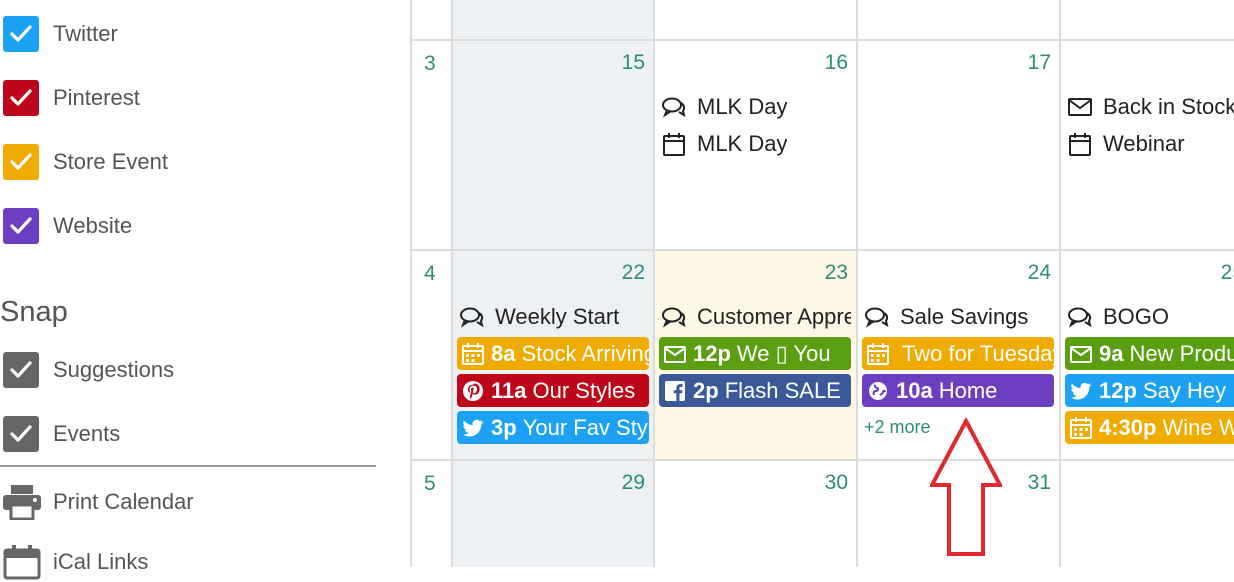  Describe the element at coordinates (553, 390) in the screenshot. I see `event-chip: 11a Our Styles` at that location.